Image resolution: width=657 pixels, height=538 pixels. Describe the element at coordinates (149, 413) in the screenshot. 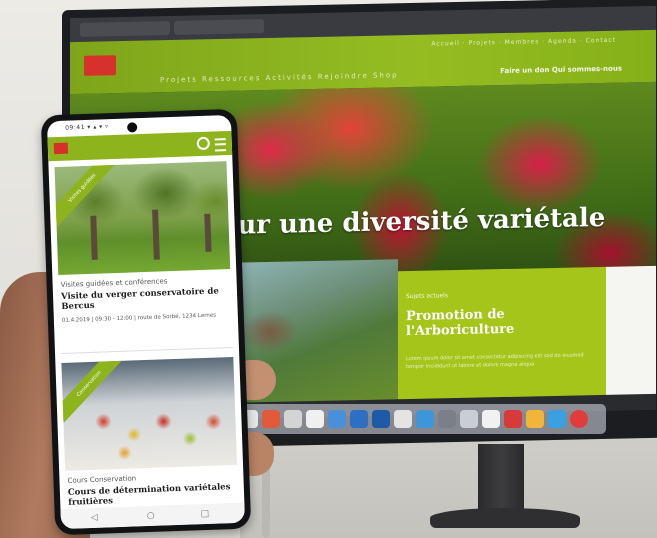

I see `card-image-apples: Conservation` at that location.